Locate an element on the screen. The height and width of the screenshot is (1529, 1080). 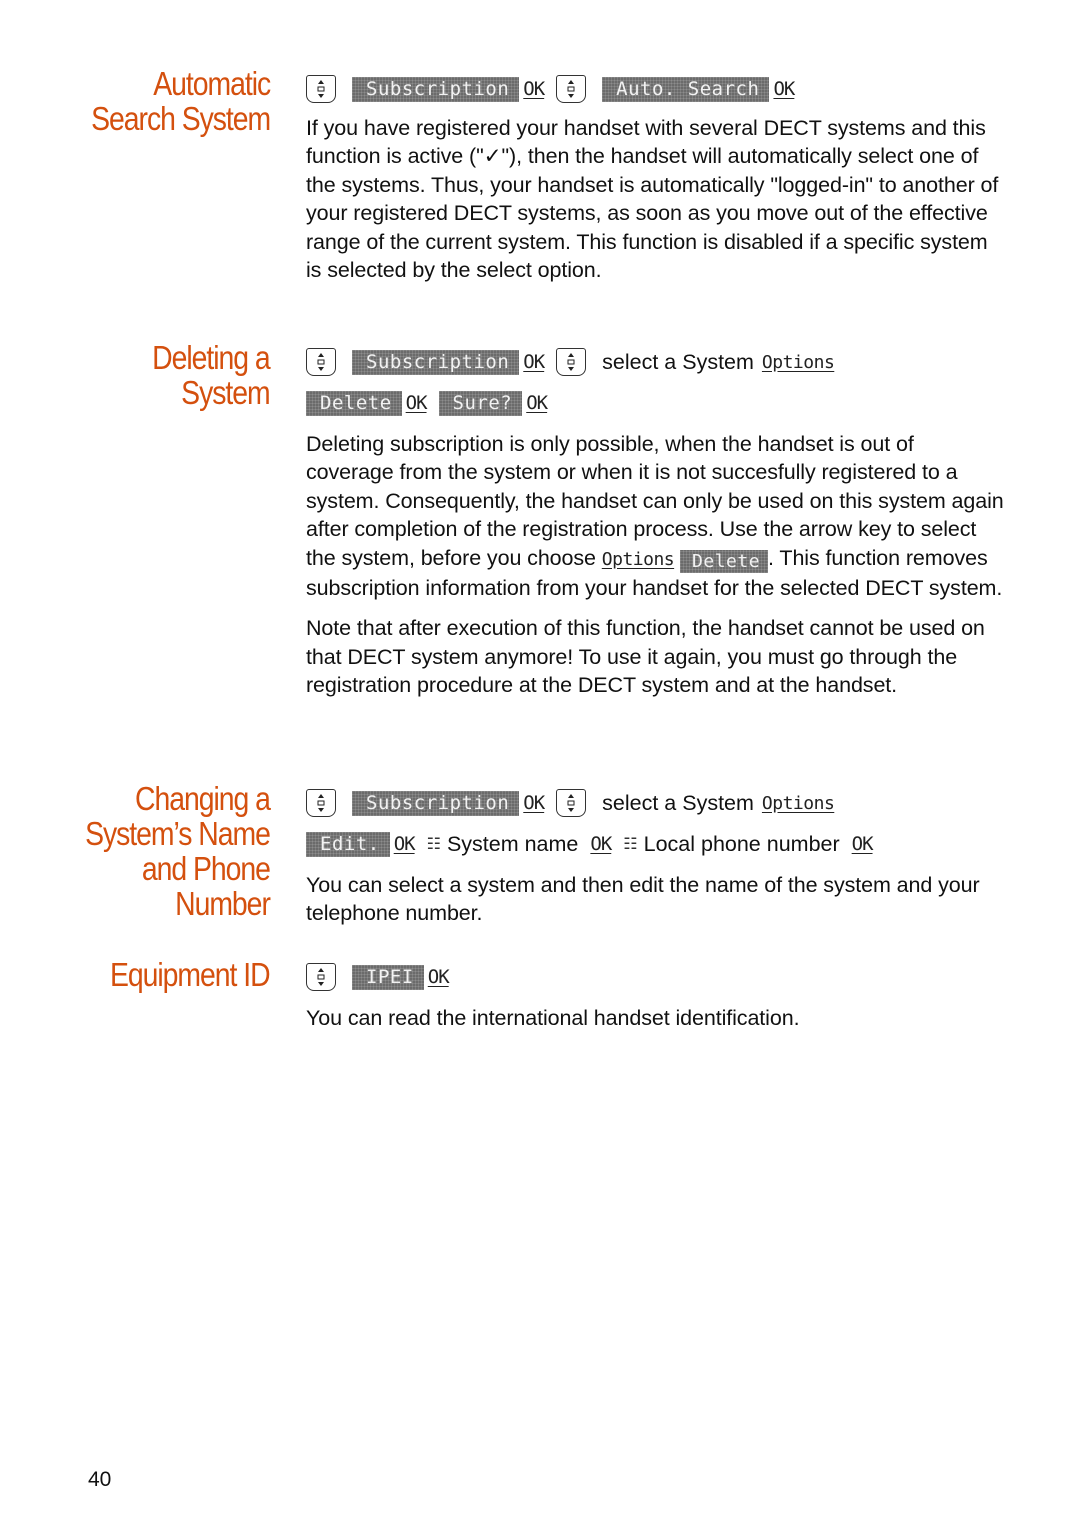
heading-line: and Phone is located at coordinates (206, 868).